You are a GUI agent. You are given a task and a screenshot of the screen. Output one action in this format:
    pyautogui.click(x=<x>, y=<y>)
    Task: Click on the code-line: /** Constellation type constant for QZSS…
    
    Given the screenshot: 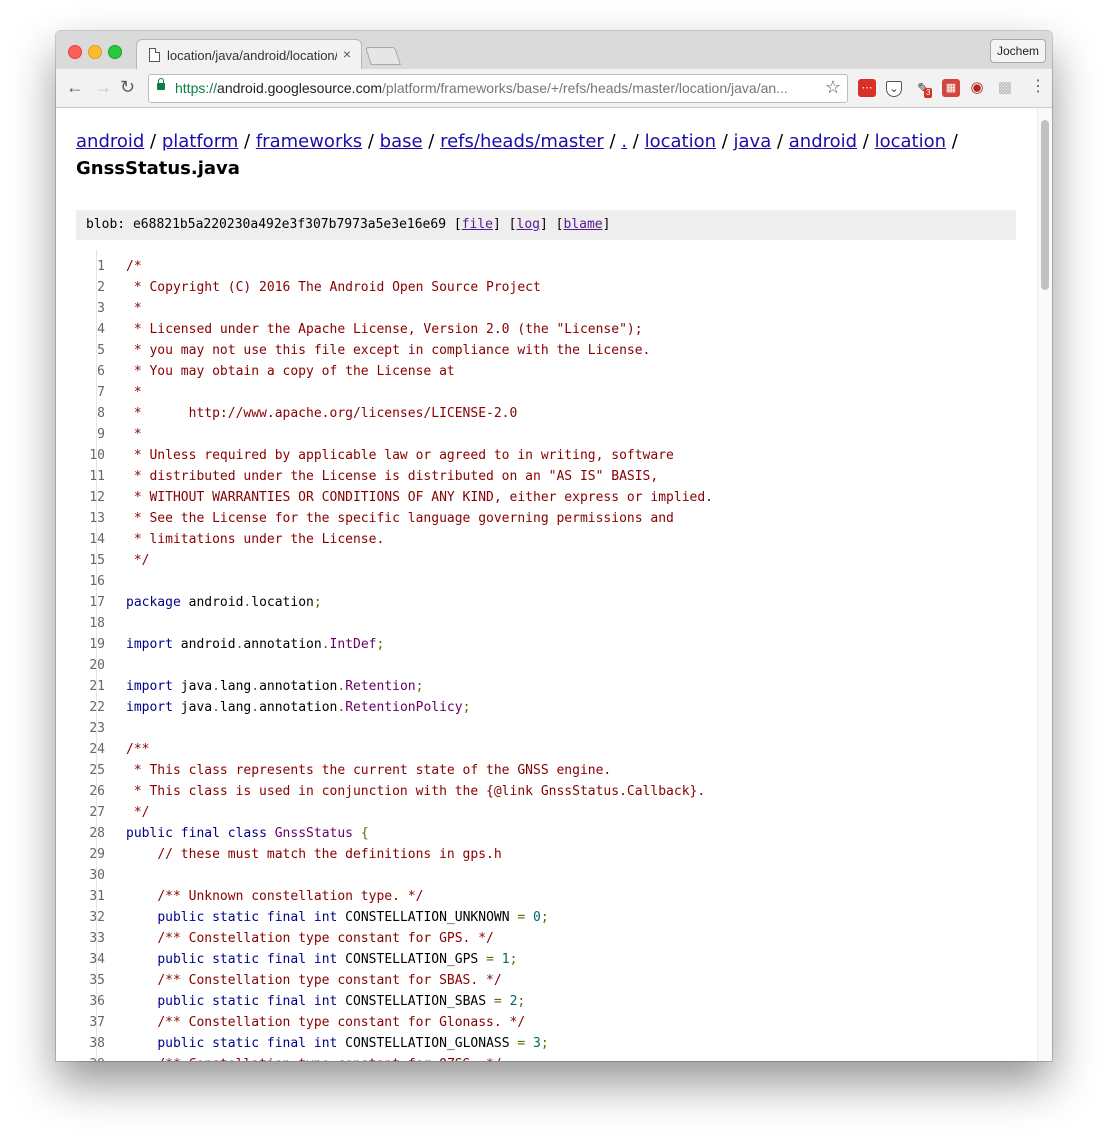 What is the action you would take?
    pyautogui.click(x=313, y=1059)
    